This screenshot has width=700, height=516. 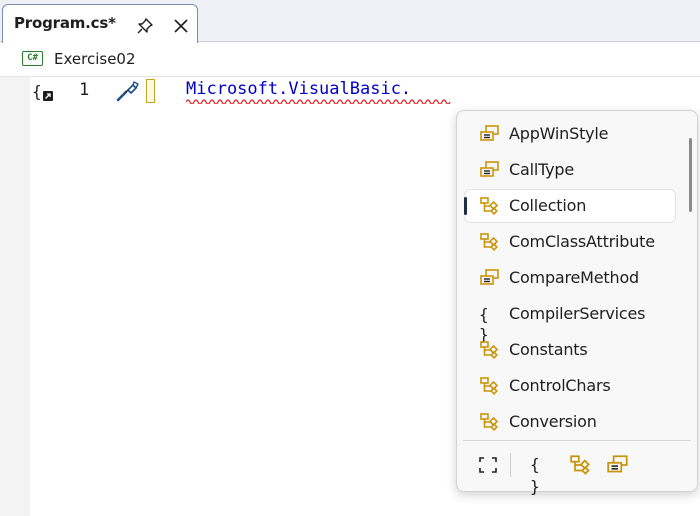 I want to click on completion-item-label: CompareMethod, so click(x=574, y=277).